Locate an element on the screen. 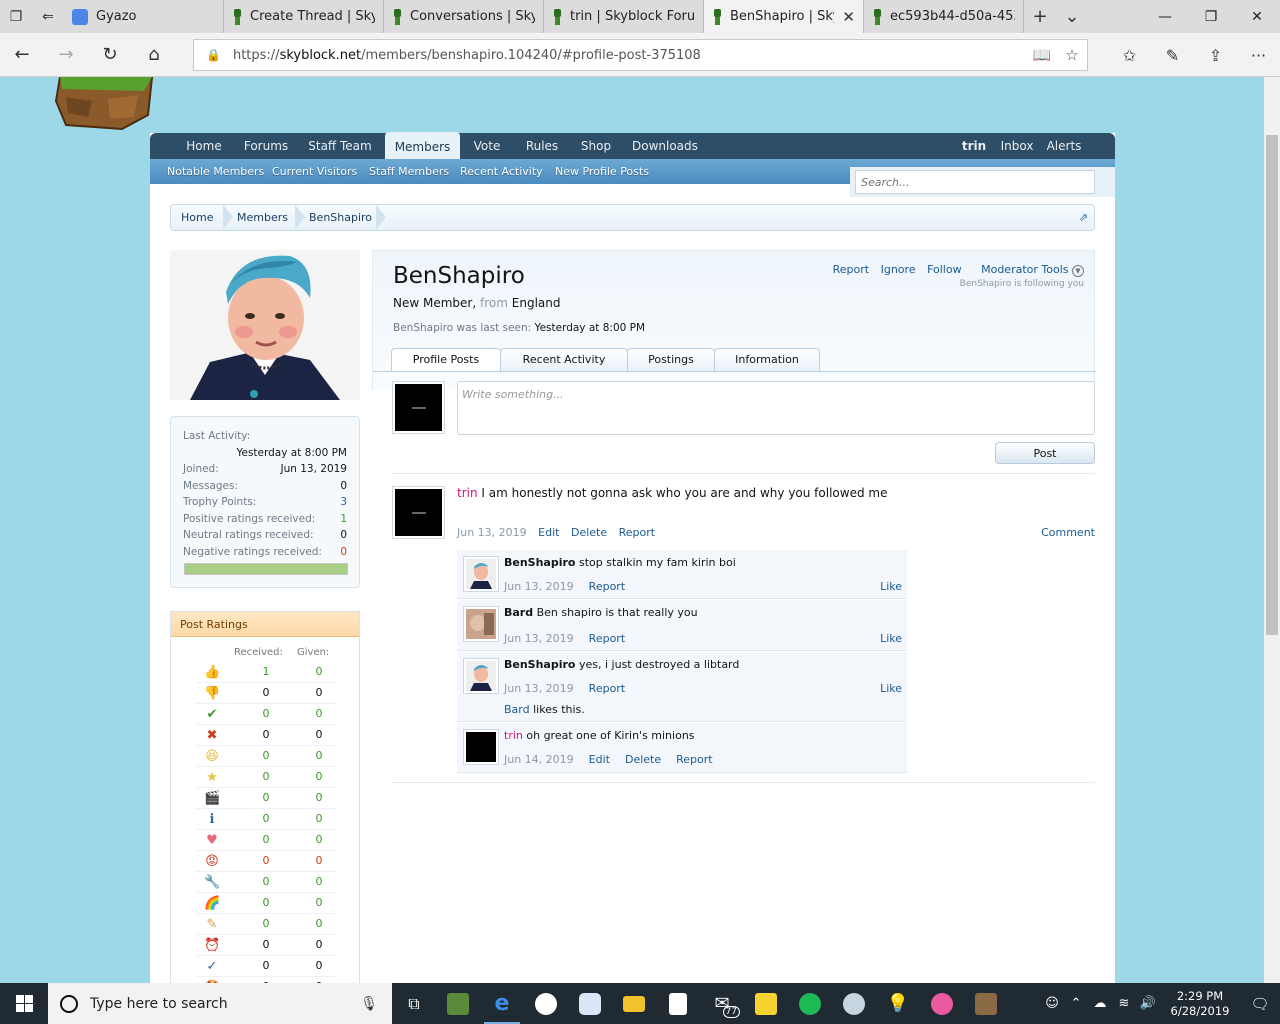  action-center-icon: 🗨 is located at coordinates (1260, 1004).